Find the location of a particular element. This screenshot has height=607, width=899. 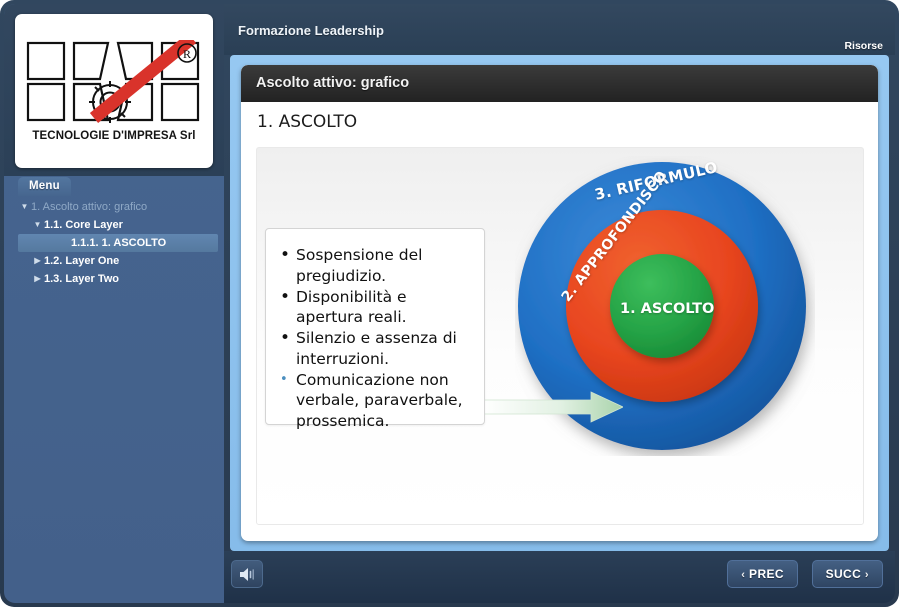

bullet-item: Disponibilità e apertura reali. is located at coordinates (377, 307).